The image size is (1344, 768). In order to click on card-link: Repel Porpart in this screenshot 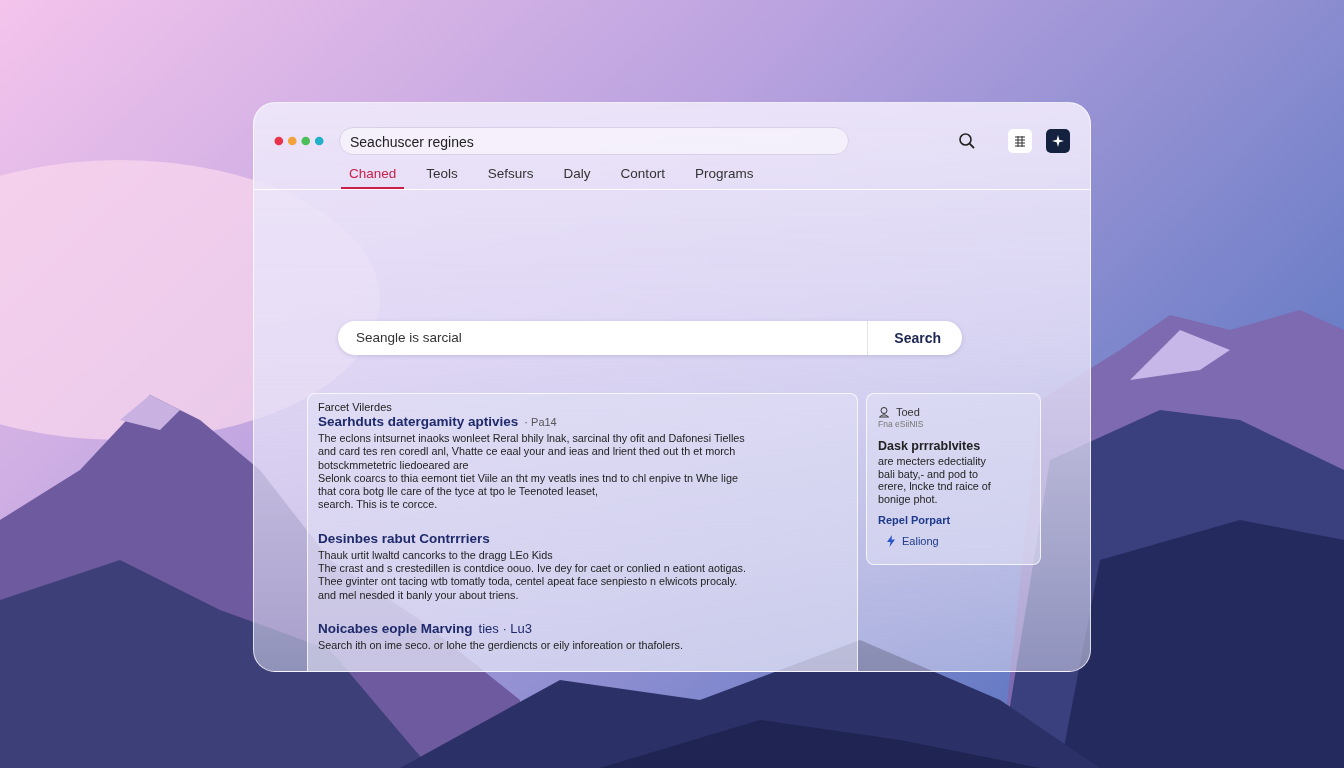, I will do `click(953, 520)`.